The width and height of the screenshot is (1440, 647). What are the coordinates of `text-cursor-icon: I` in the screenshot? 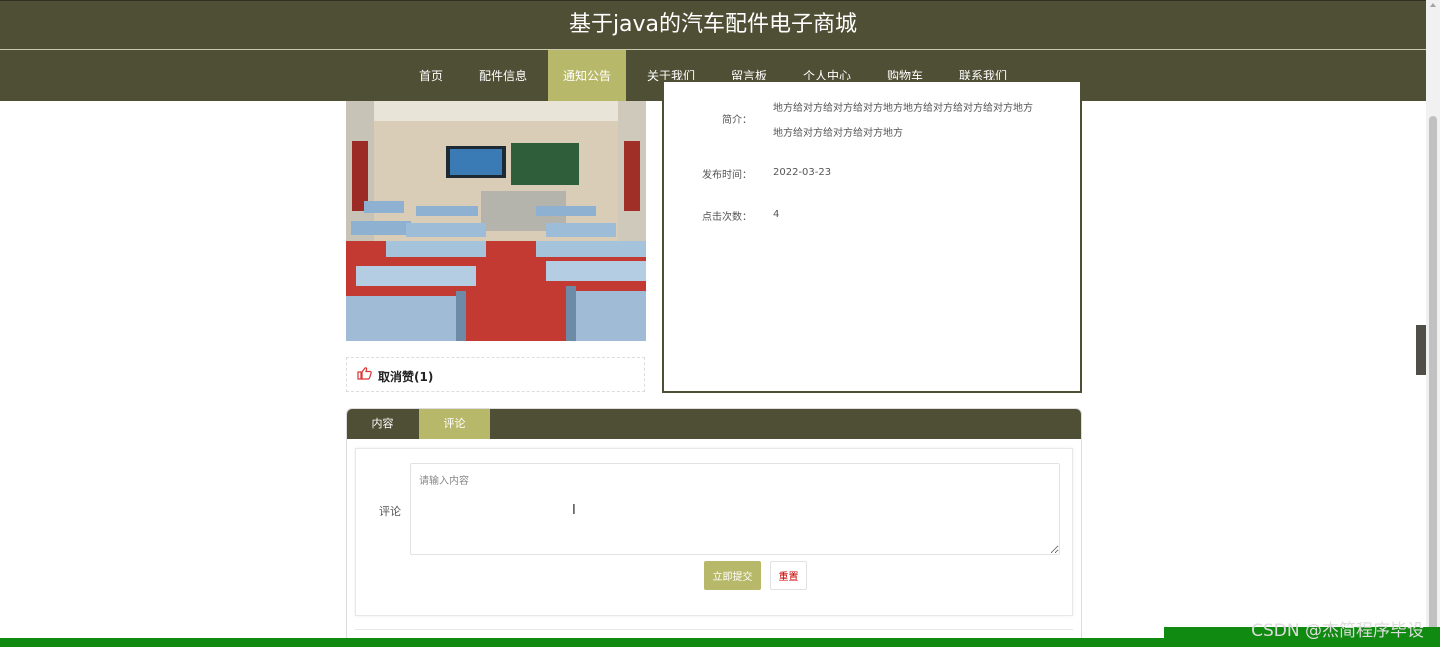 It's located at (574, 510).